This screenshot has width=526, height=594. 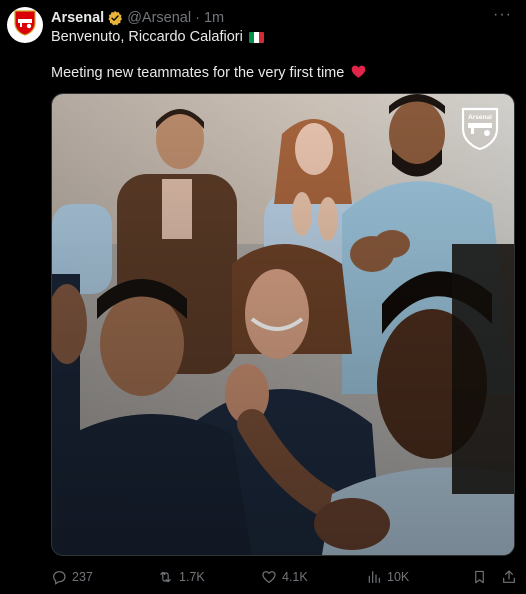 What do you see at coordinates (192, 577) in the screenshot?
I see `repost-count: 1.7K` at bounding box center [192, 577].